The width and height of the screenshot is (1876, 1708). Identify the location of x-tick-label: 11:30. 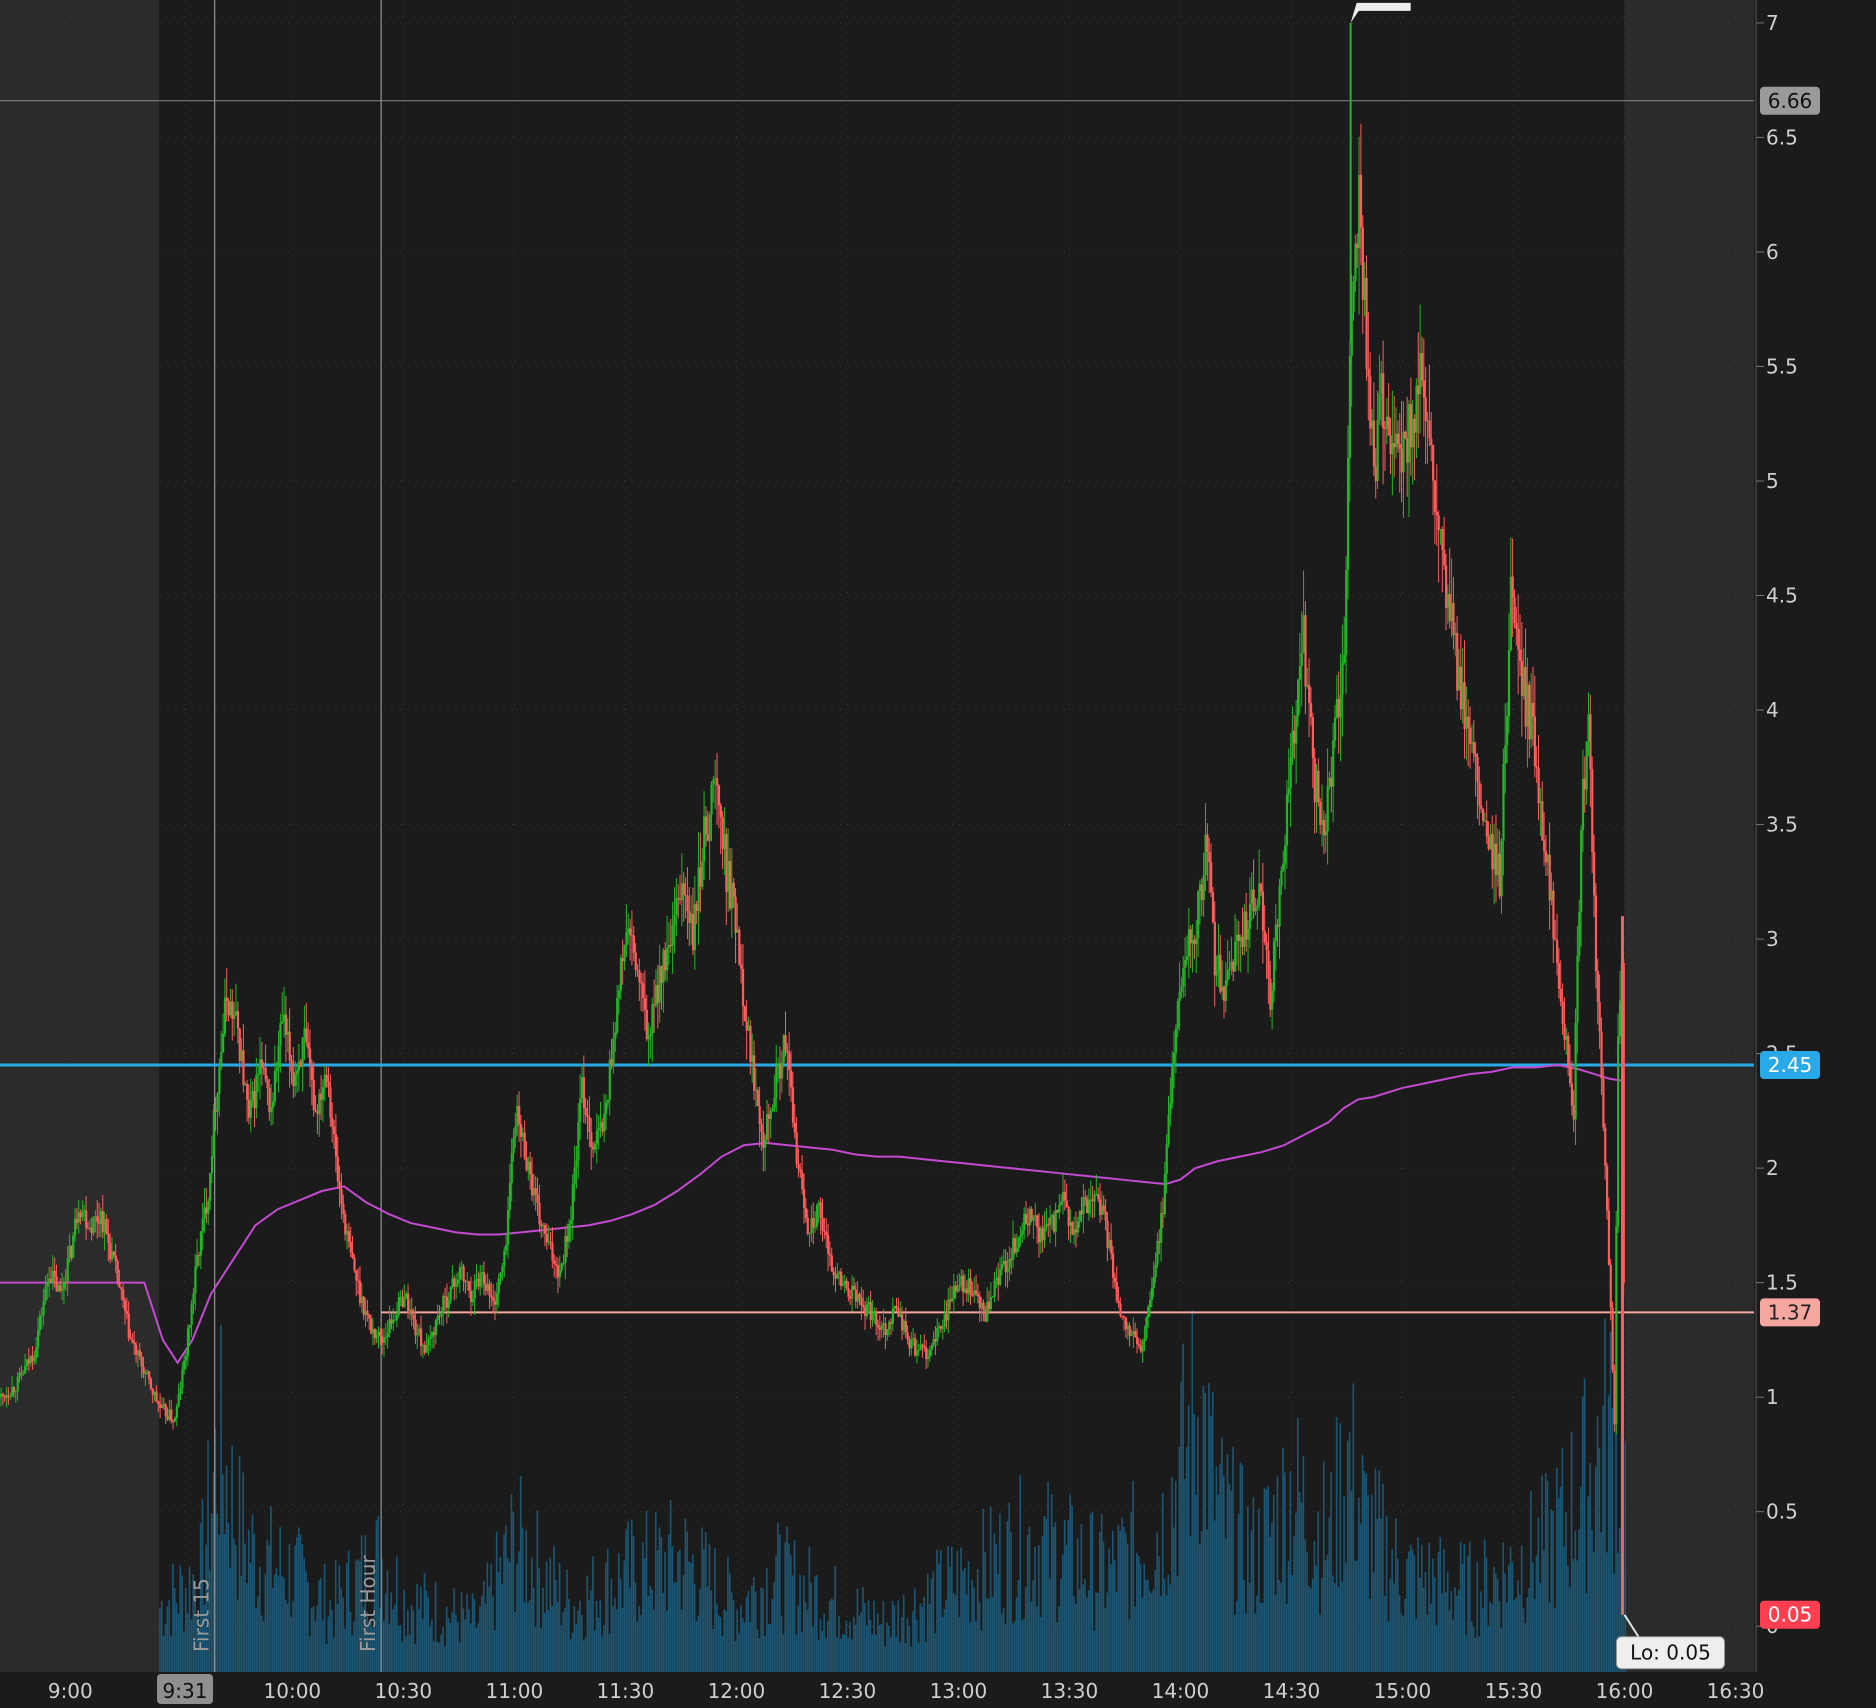
(626, 1691).